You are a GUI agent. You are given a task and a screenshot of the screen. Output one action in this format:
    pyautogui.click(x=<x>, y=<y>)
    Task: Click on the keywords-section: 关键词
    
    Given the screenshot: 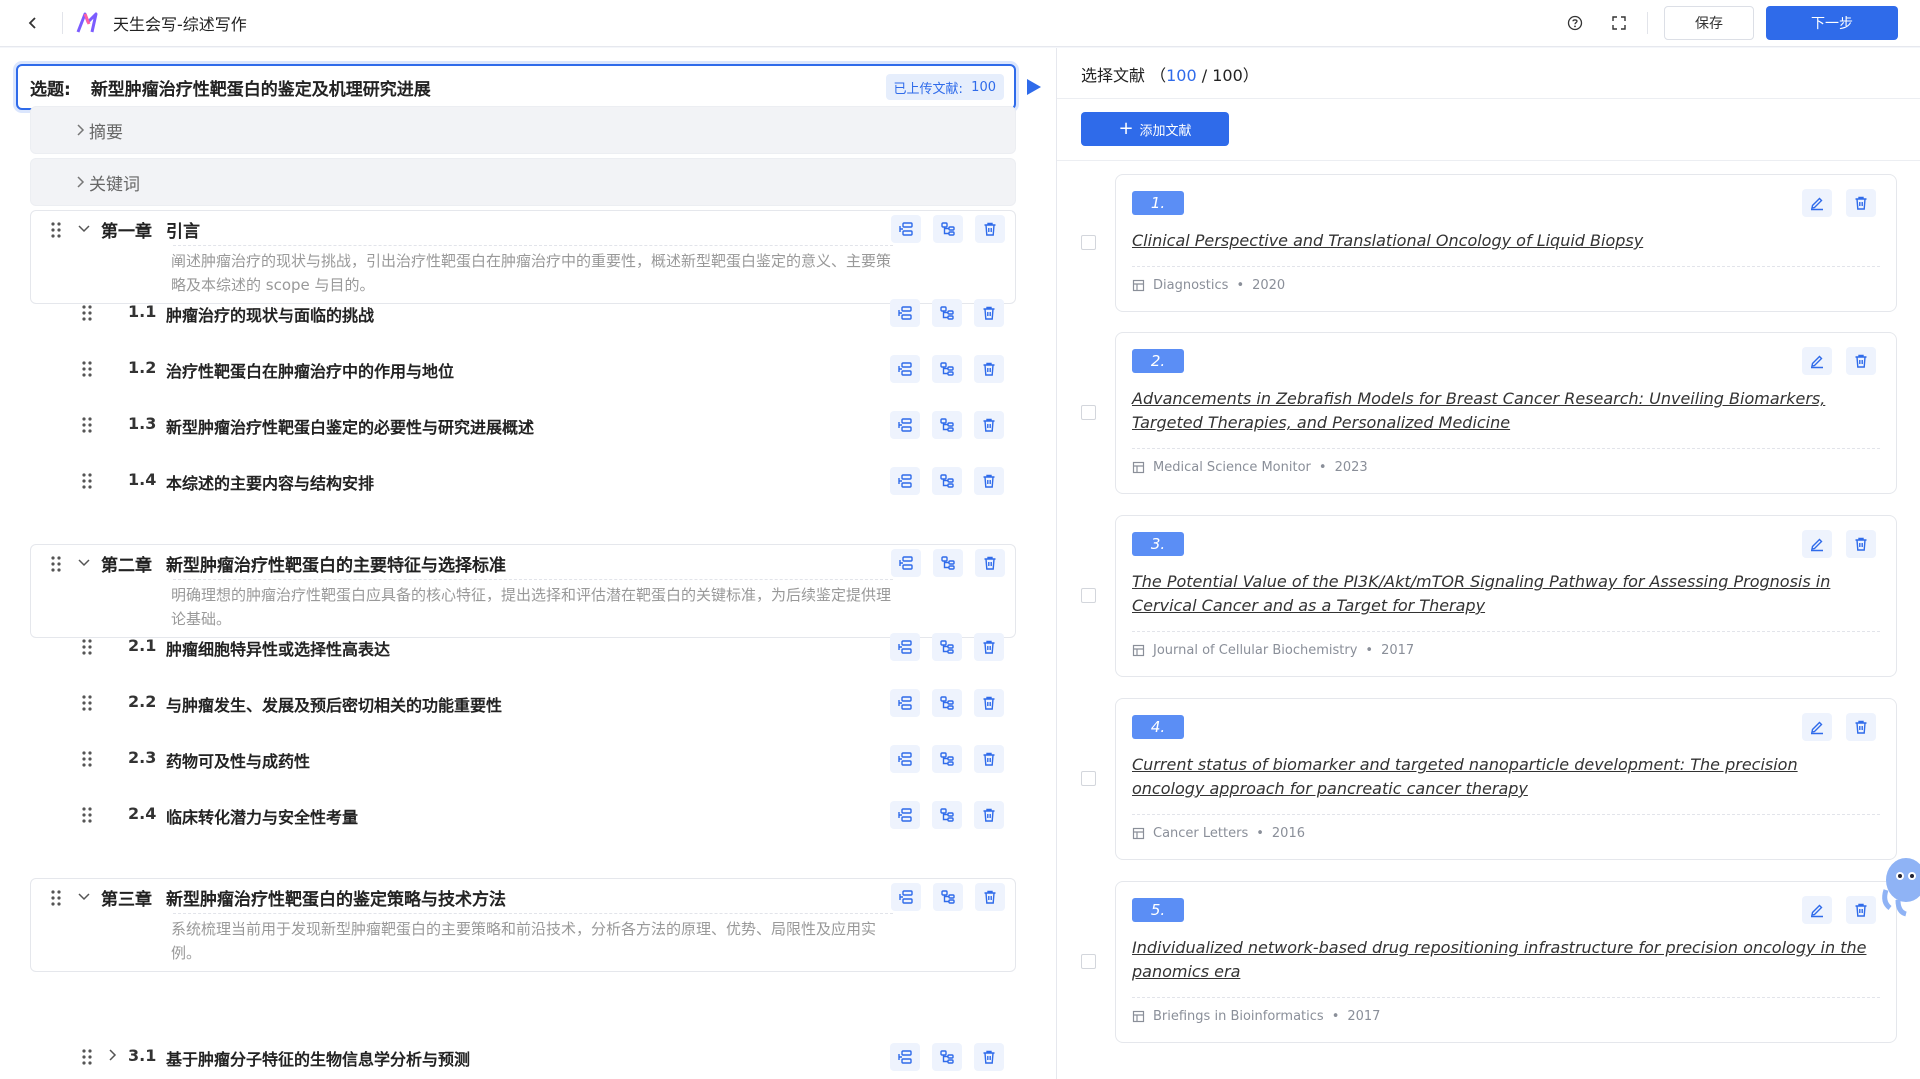 What is the action you would take?
    pyautogui.click(x=523, y=182)
    